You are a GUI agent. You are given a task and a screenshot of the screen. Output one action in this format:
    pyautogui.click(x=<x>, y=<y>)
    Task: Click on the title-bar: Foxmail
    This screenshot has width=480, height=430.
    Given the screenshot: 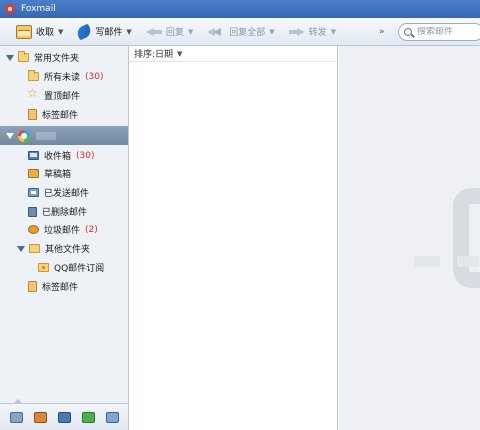 What is the action you would take?
    pyautogui.click(x=240, y=9)
    